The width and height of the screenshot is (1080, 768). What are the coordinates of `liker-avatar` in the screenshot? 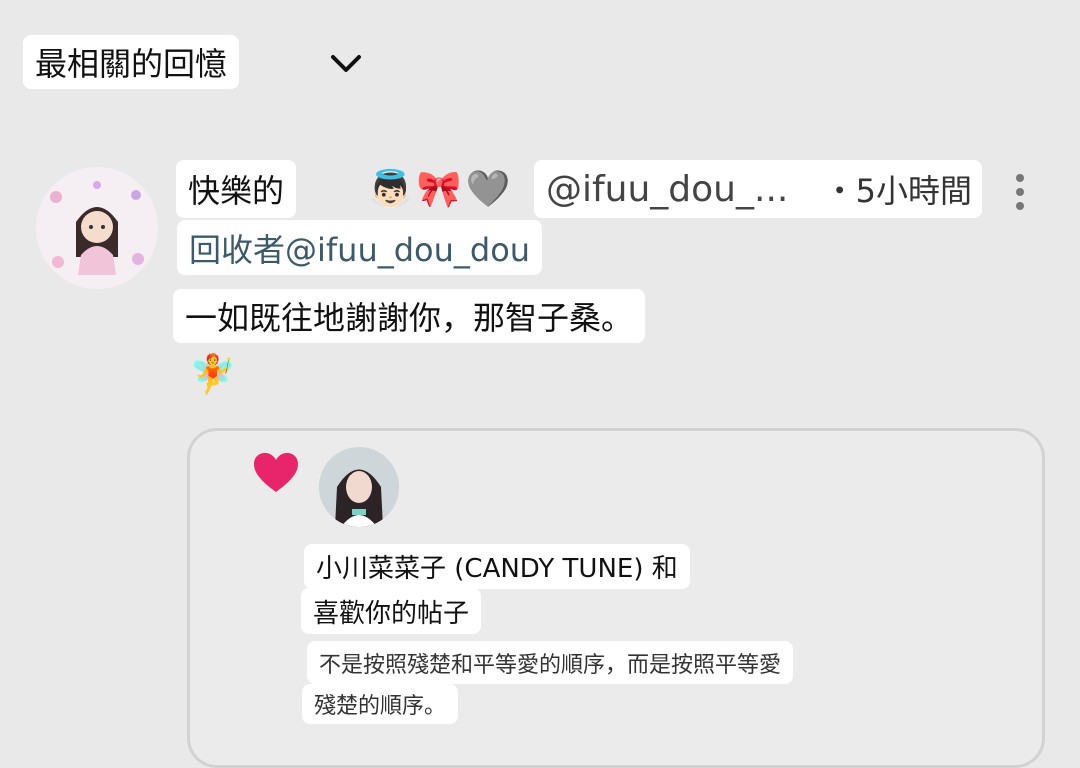 It's located at (359, 487).